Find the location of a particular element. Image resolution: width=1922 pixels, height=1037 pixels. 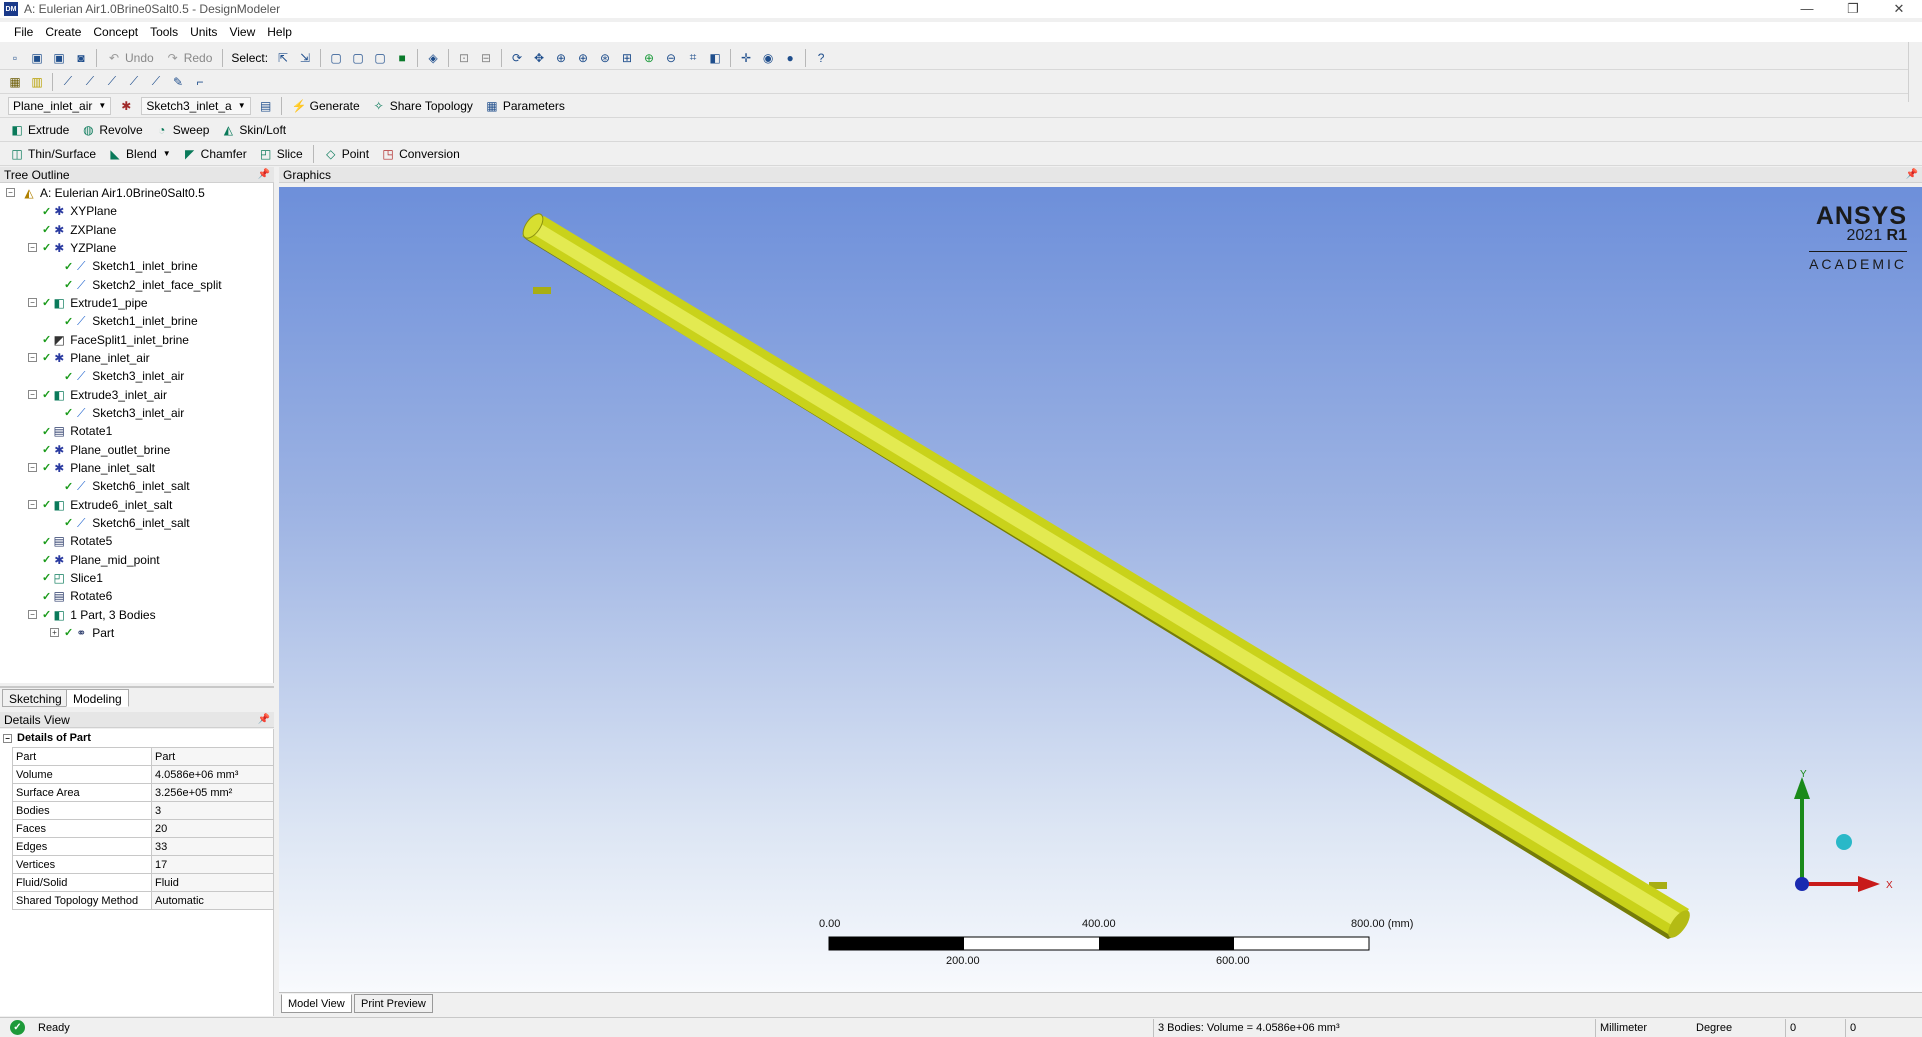

details-value: 3.256e+05 mm² is located at coordinates (212, 792).